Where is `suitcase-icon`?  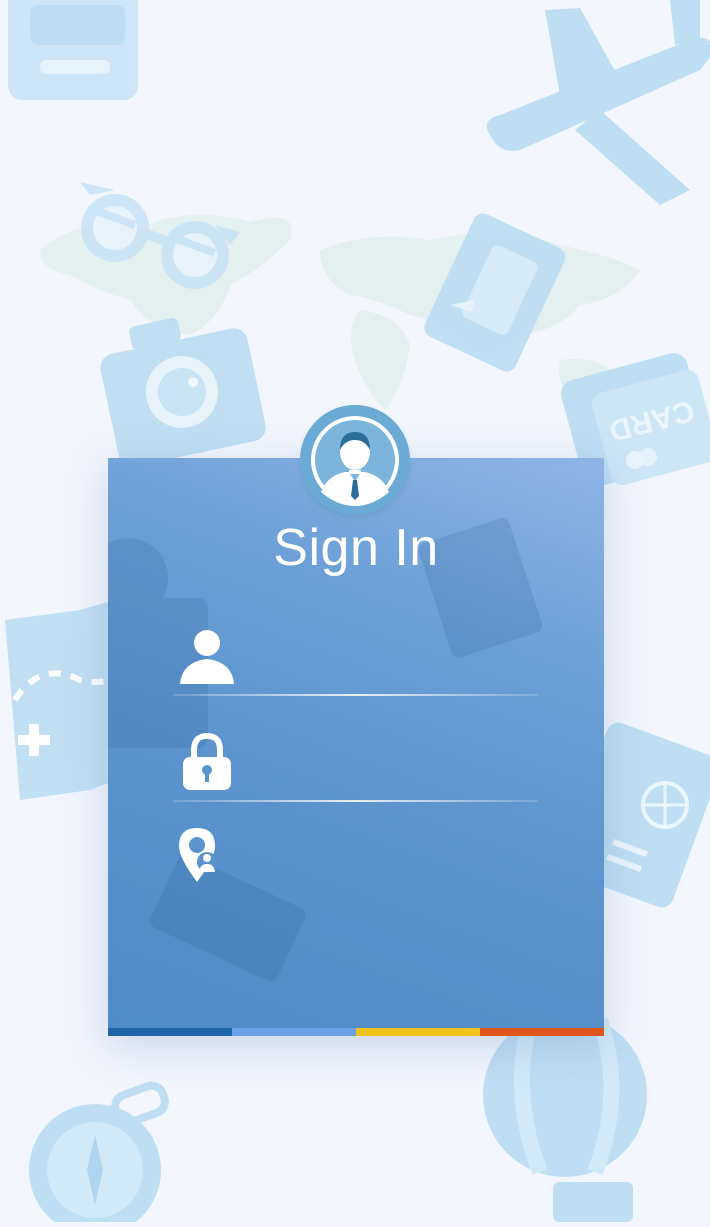
suitcase-icon is located at coordinates (73, 50).